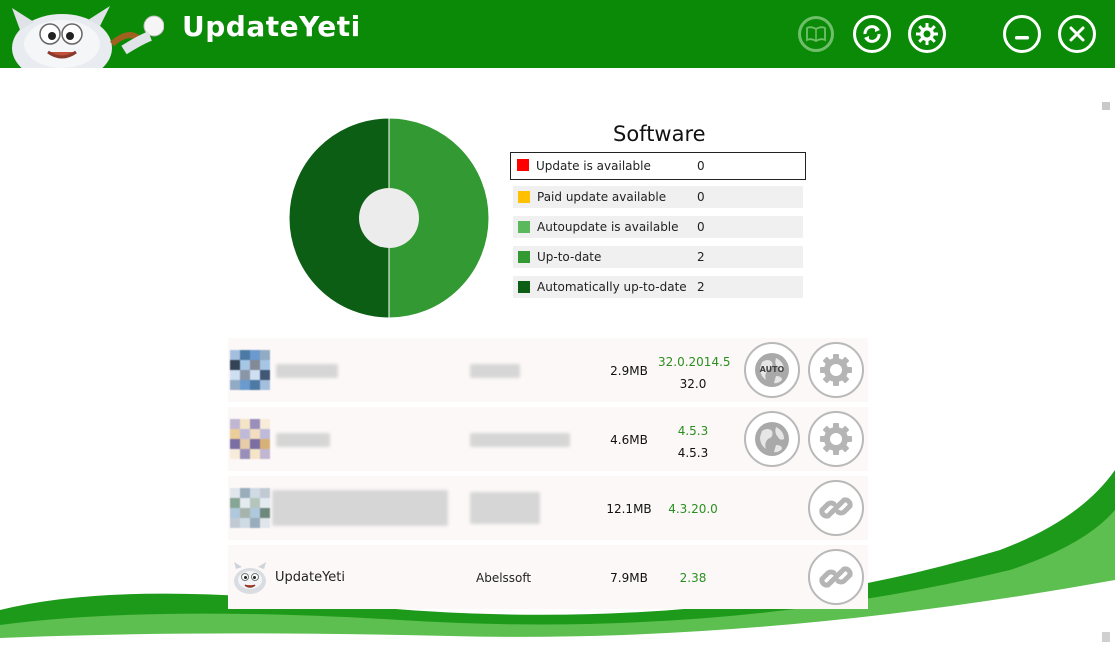 Image resolution: width=1115 pixels, height=650 pixels. I want to click on software-name: UpdateYeti, so click(310, 577).